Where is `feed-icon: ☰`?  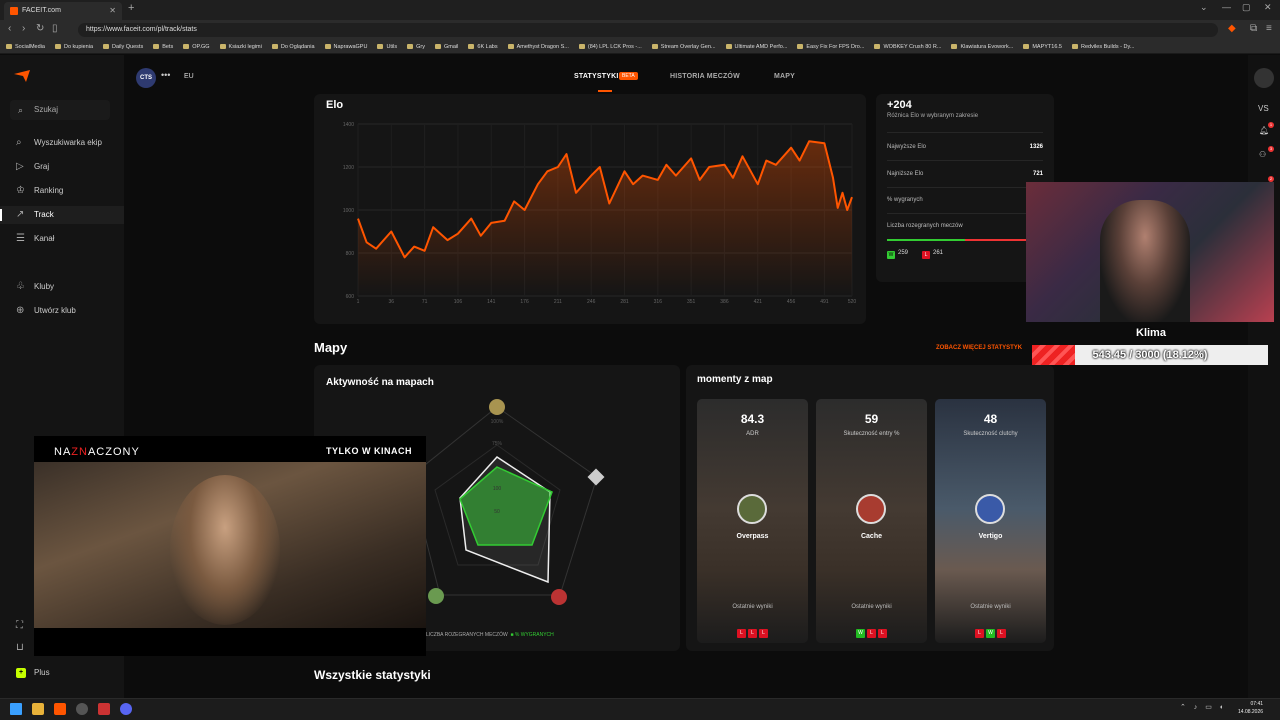 feed-icon: ☰ is located at coordinates (20, 238).